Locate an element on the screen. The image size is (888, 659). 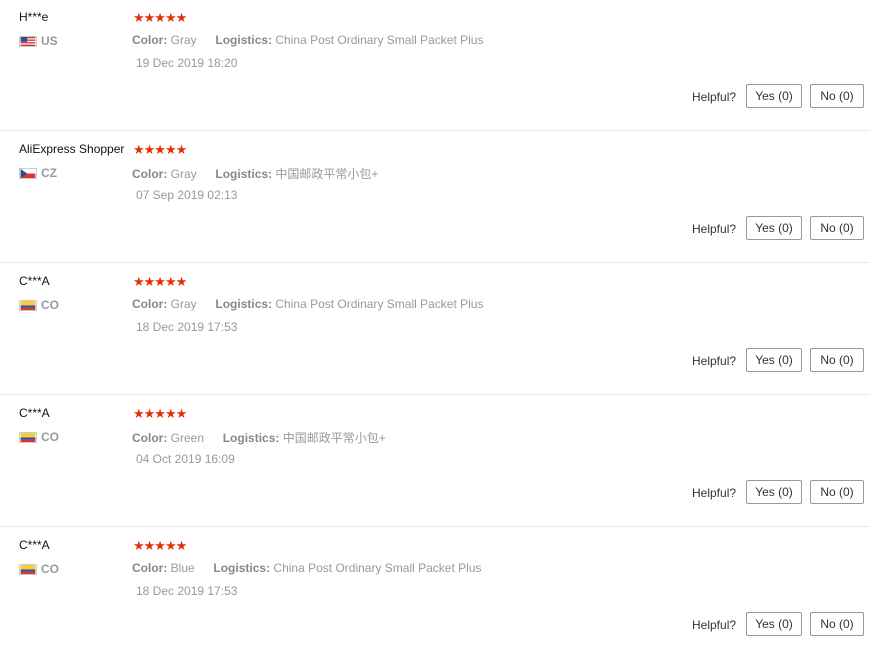
review-meta: Color: Green Logistics: 中国邮政平常小包+ is located at coordinates (259, 437).